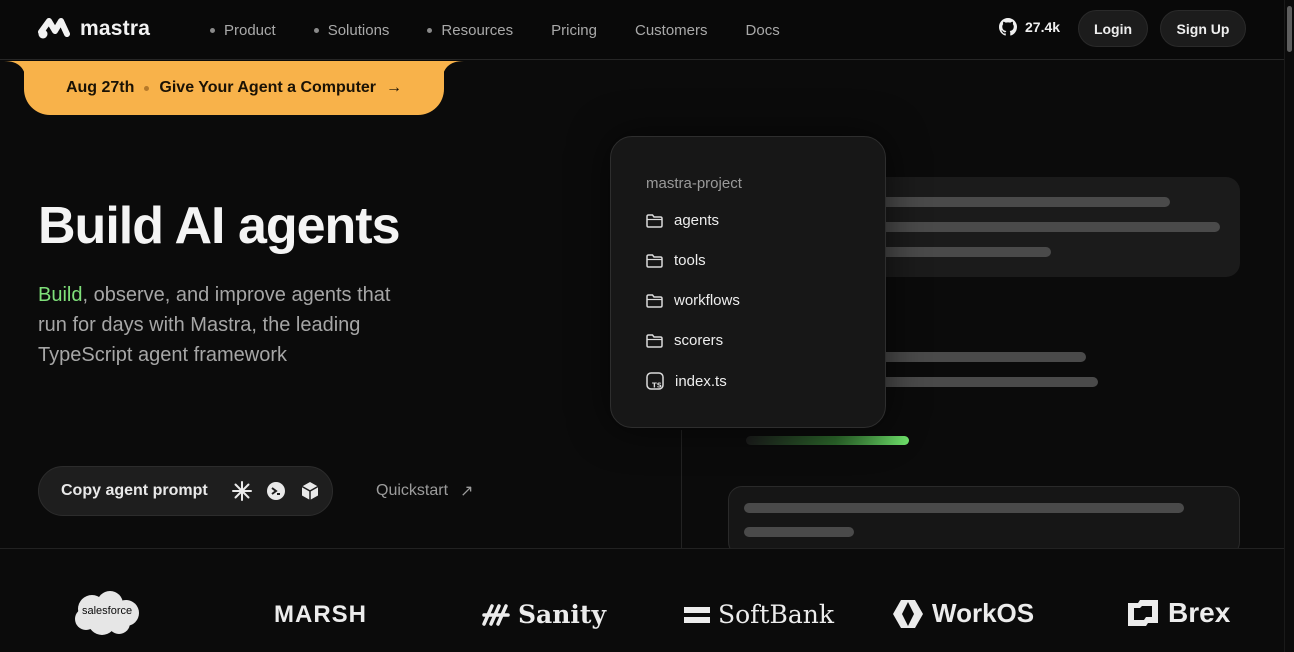 The image size is (1294, 652). What do you see at coordinates (1199, 612) in the screenshot?
I see `brex-logo-text: Brex` at bounding box center [1199, 612].